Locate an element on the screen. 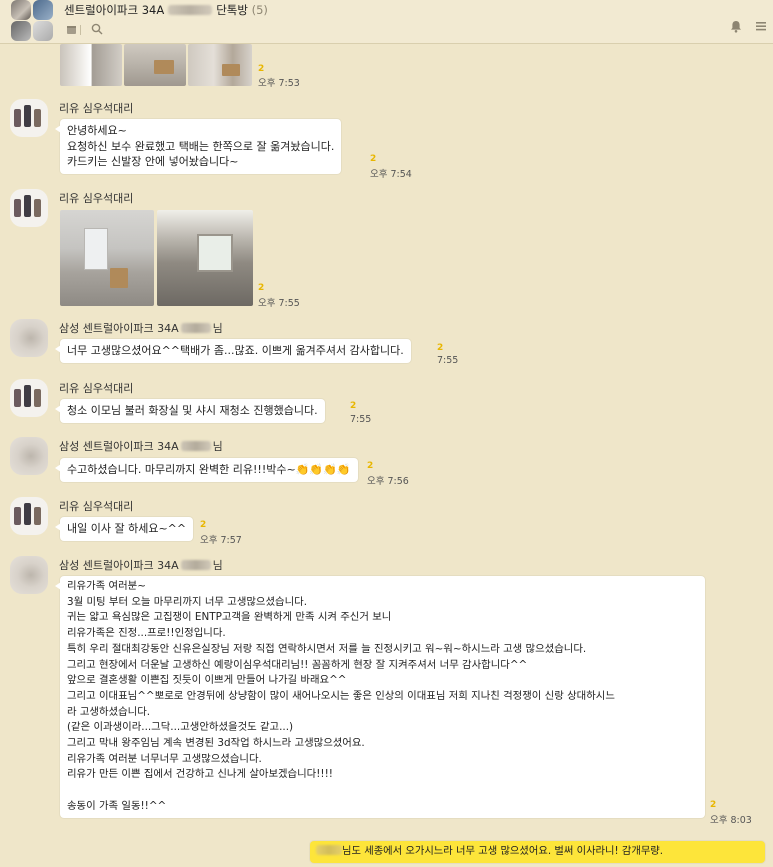 Image resolution: width=773 pixels, height=867 pixels. header-divider is located at coordinates (80, 30).